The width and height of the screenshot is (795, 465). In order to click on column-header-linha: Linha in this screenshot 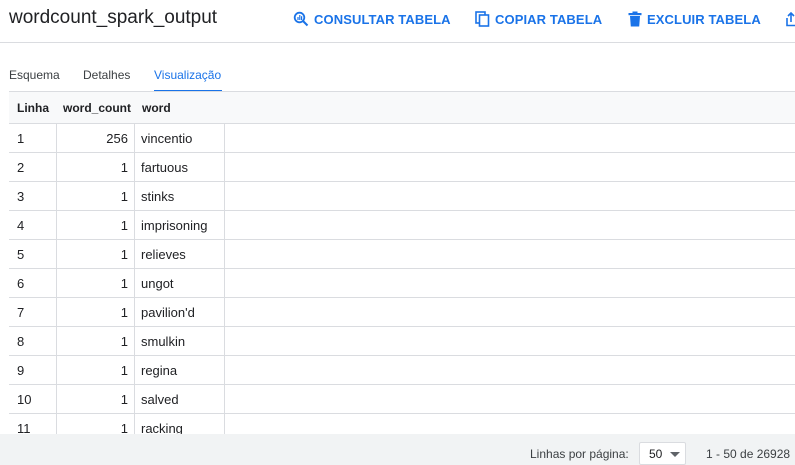, I will do `click(33, 108)`.